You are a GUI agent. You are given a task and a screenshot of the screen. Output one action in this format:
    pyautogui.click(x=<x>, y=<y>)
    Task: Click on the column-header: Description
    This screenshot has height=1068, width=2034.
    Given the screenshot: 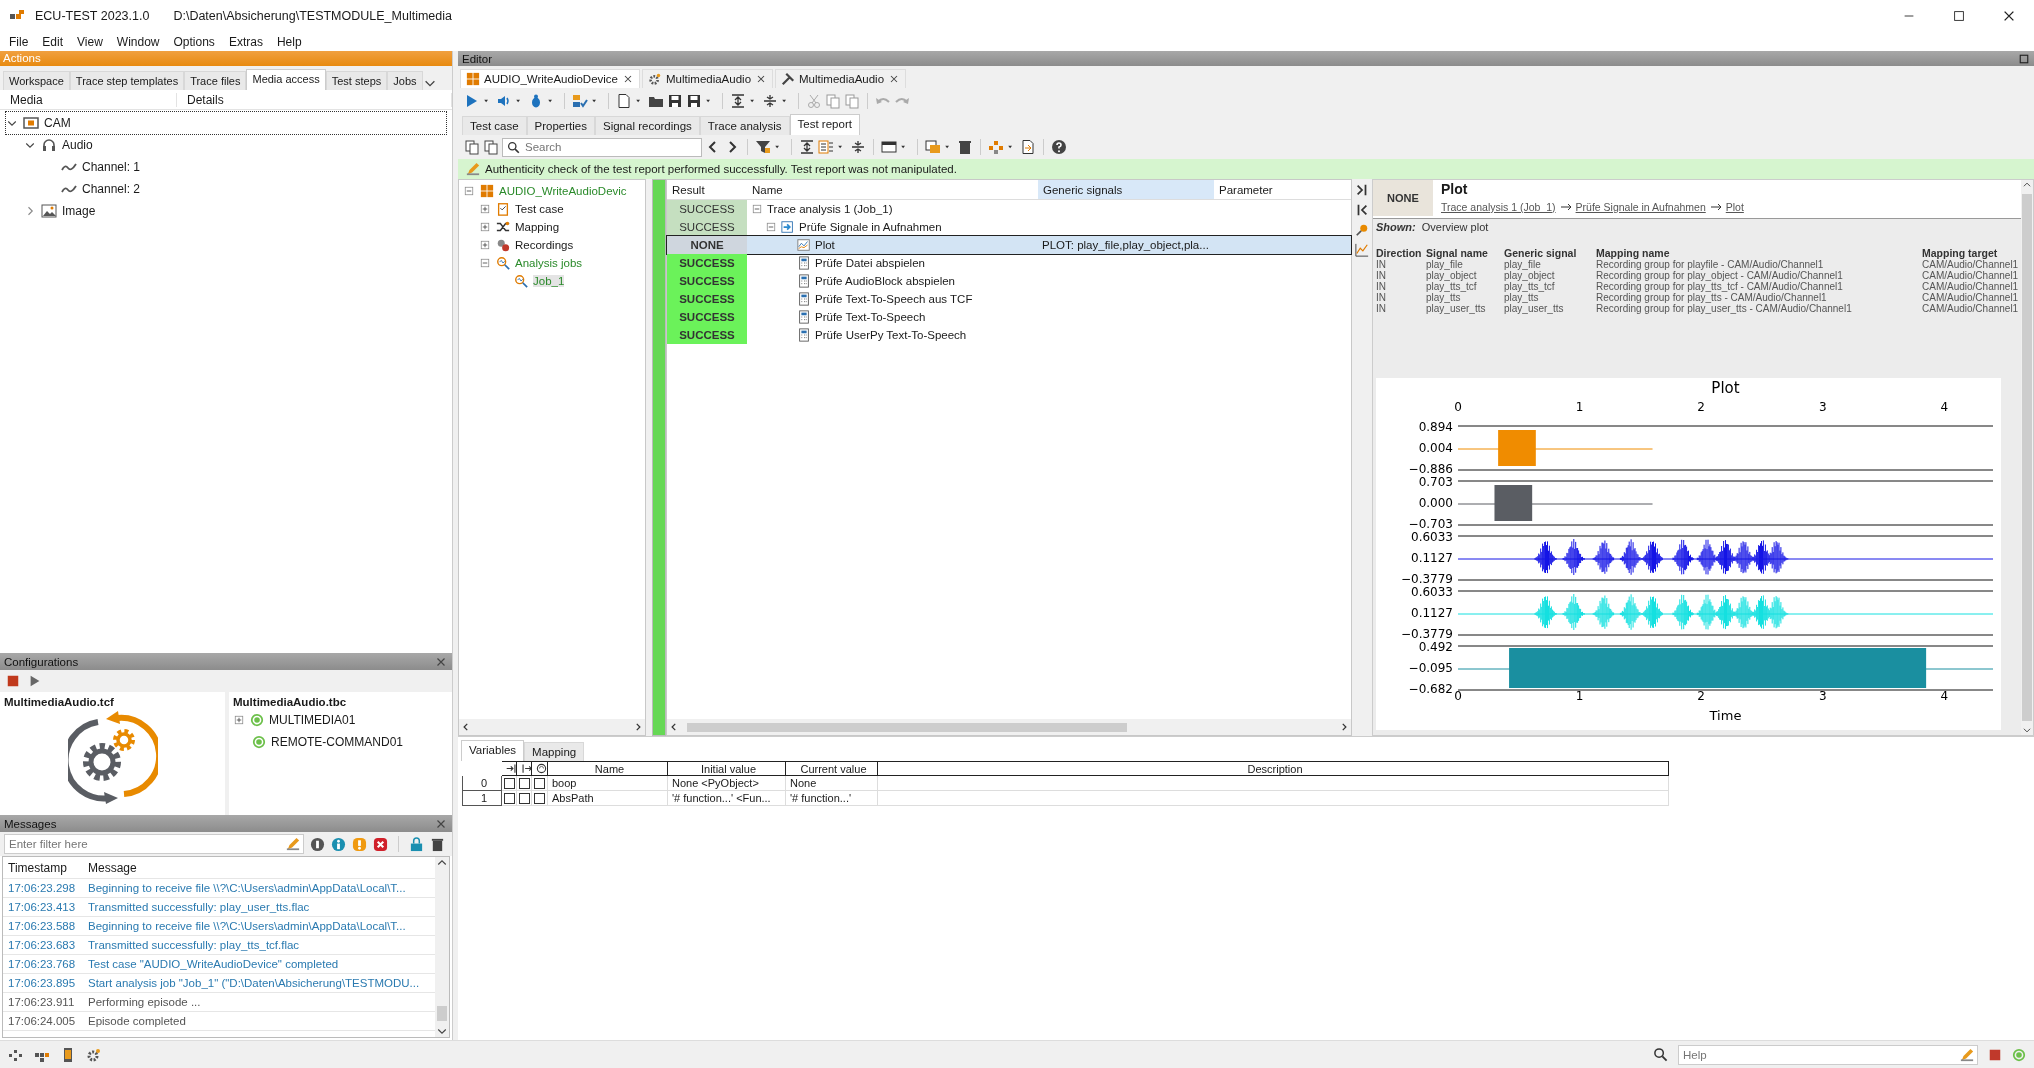 What is the action you would take?
    pyautogui.click(x=1273, y=768)
    